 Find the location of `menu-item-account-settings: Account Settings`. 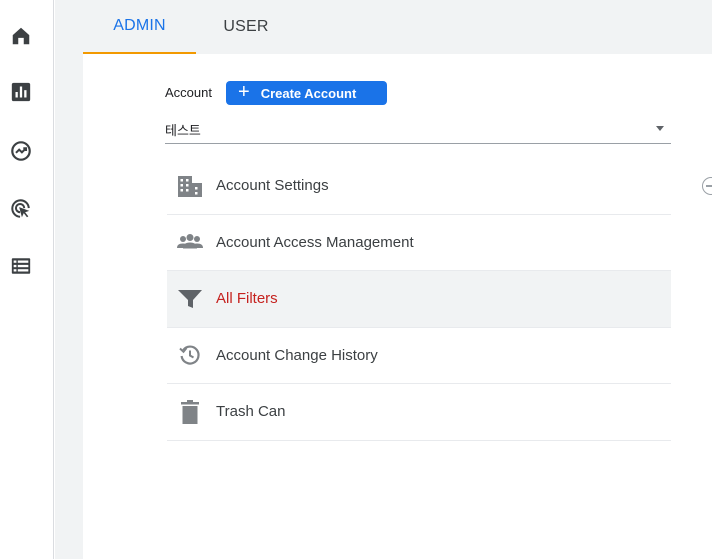

menu-item-account-settings: Account Settings is located at coordinates (419, 186).